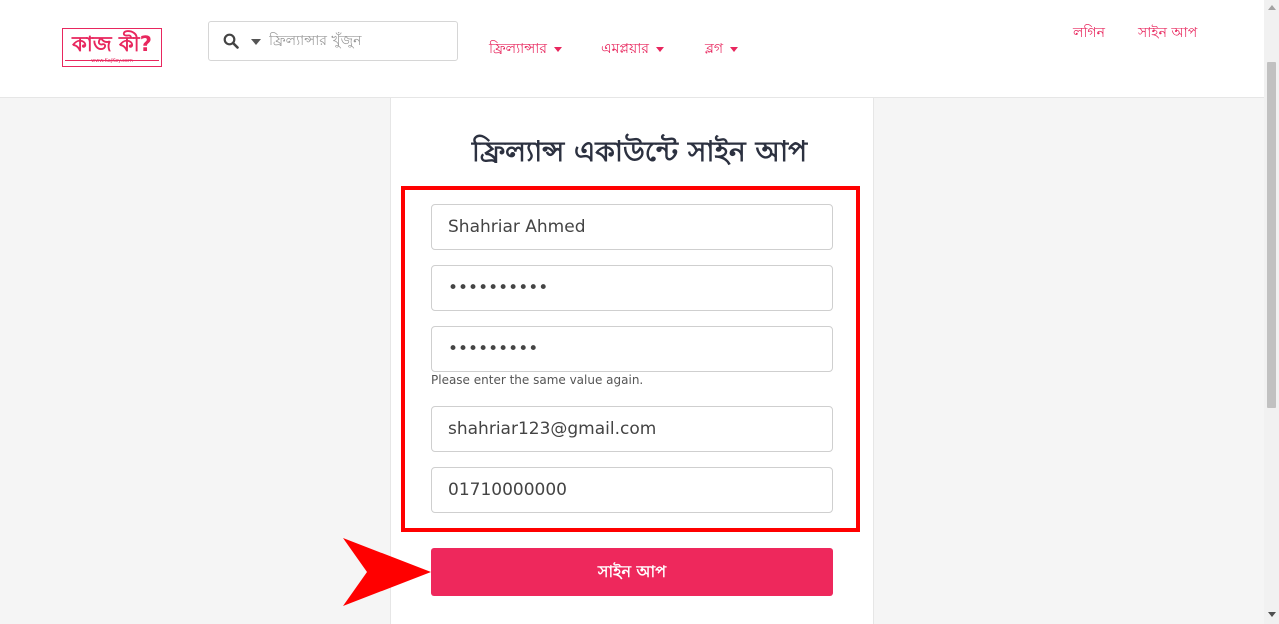 The height and width of the screenshot is (624, 1279). I want to click on nav-employer-label: এমপ্লয়ার, so click(625, 49).